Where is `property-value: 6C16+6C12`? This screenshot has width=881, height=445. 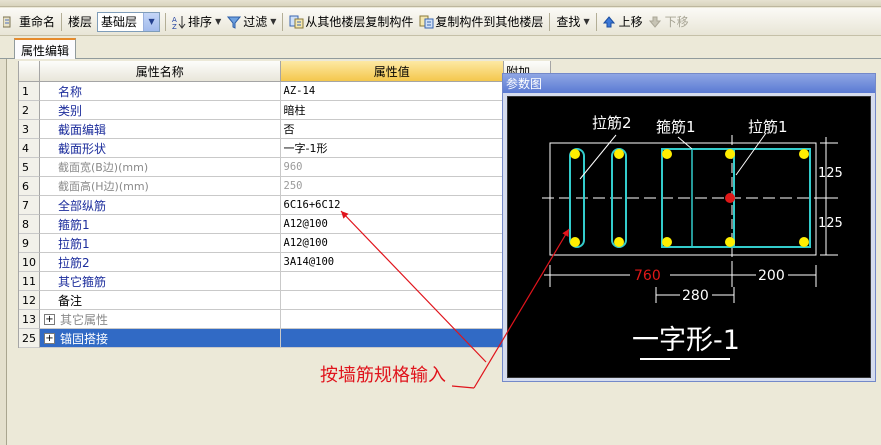 property-value: 6C16+6C12 is located at coordinates (392, 205).